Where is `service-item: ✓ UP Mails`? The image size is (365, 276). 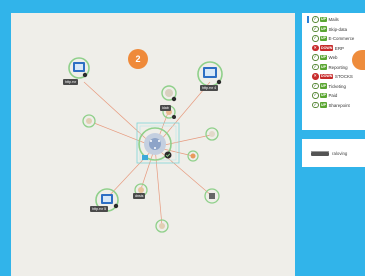 service-item: ✓ UP Mails is located at coordinates (325, 20).